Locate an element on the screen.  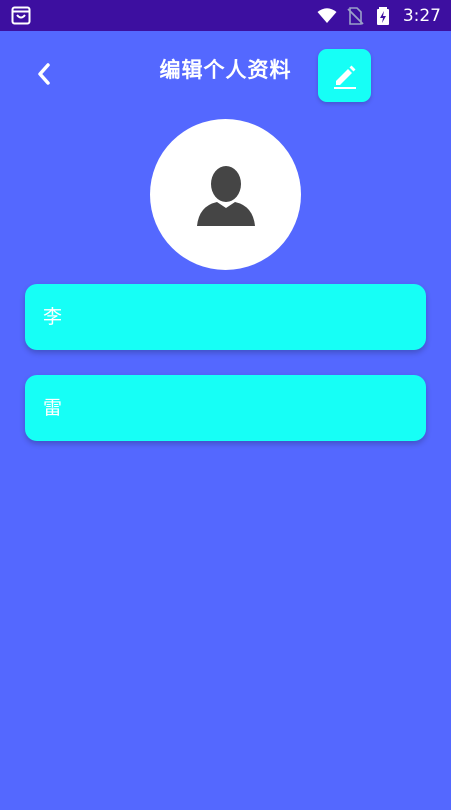
avatar is located at coordinates (225, 194).